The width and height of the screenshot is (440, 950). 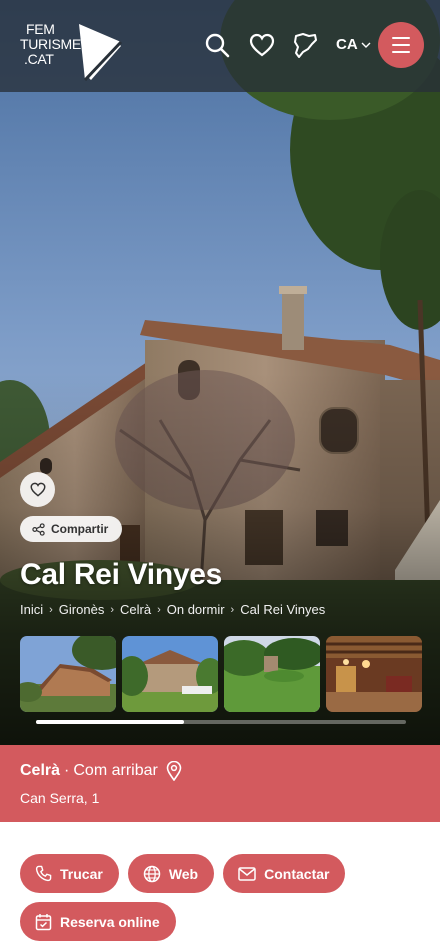 I want to click on logo-wordmark: FEM TURISME .CAT, so click(x=50, y=44).